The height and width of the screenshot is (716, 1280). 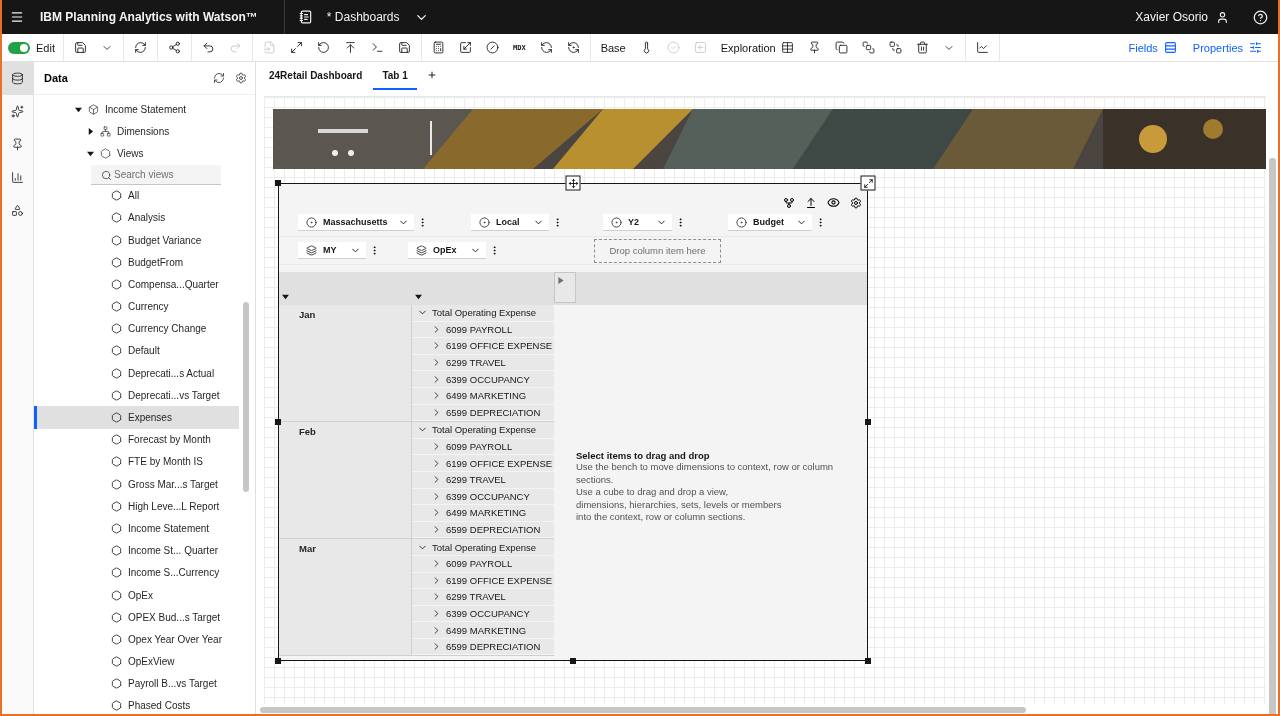 I want to click on member-cell: 6299 TRAVEL, so click(x=483, y=597).